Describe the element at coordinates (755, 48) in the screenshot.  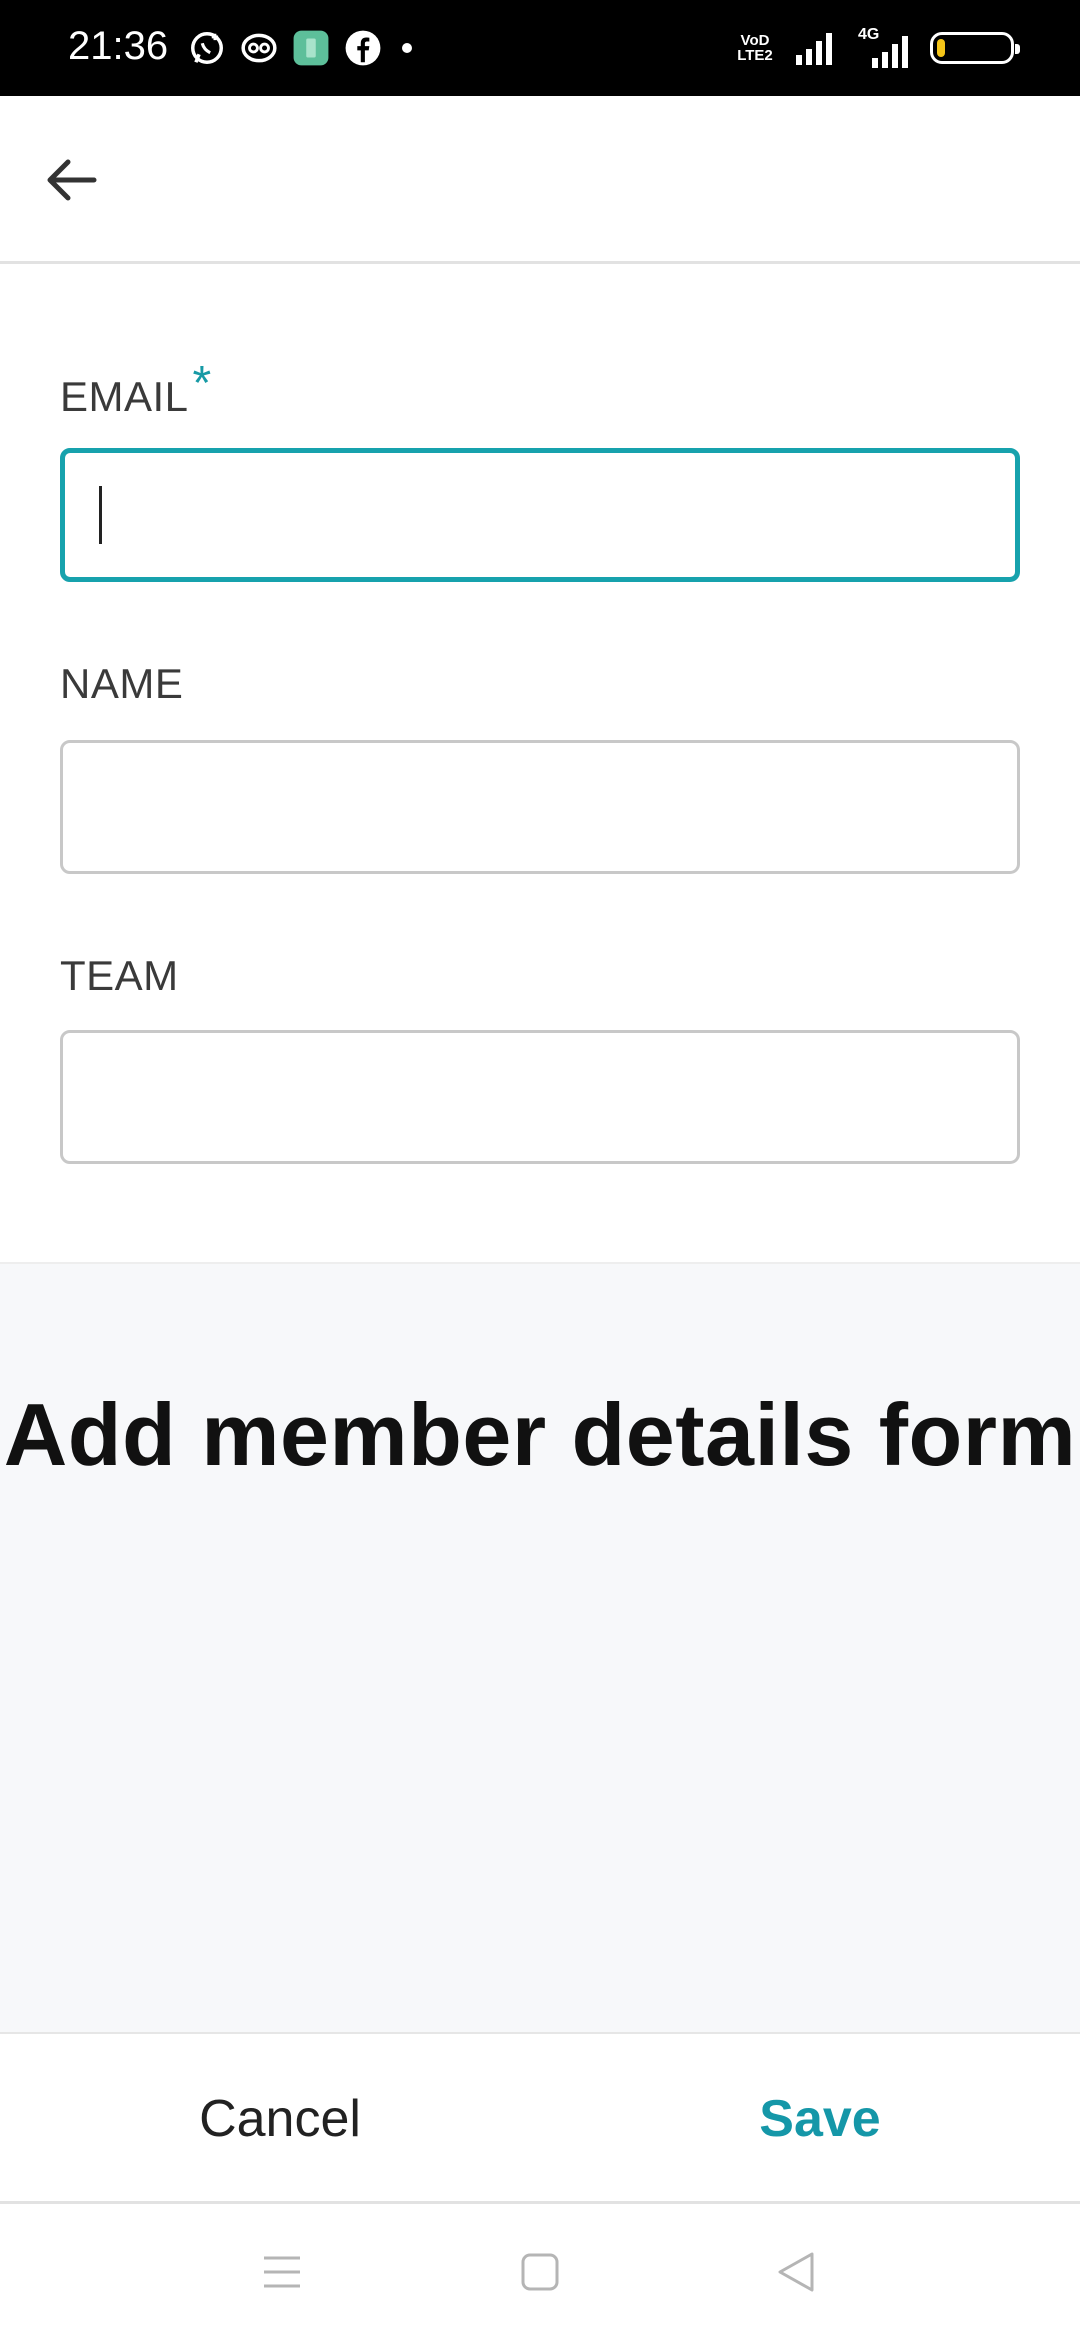
I see `volte-label: VoD LTE2` at that location.